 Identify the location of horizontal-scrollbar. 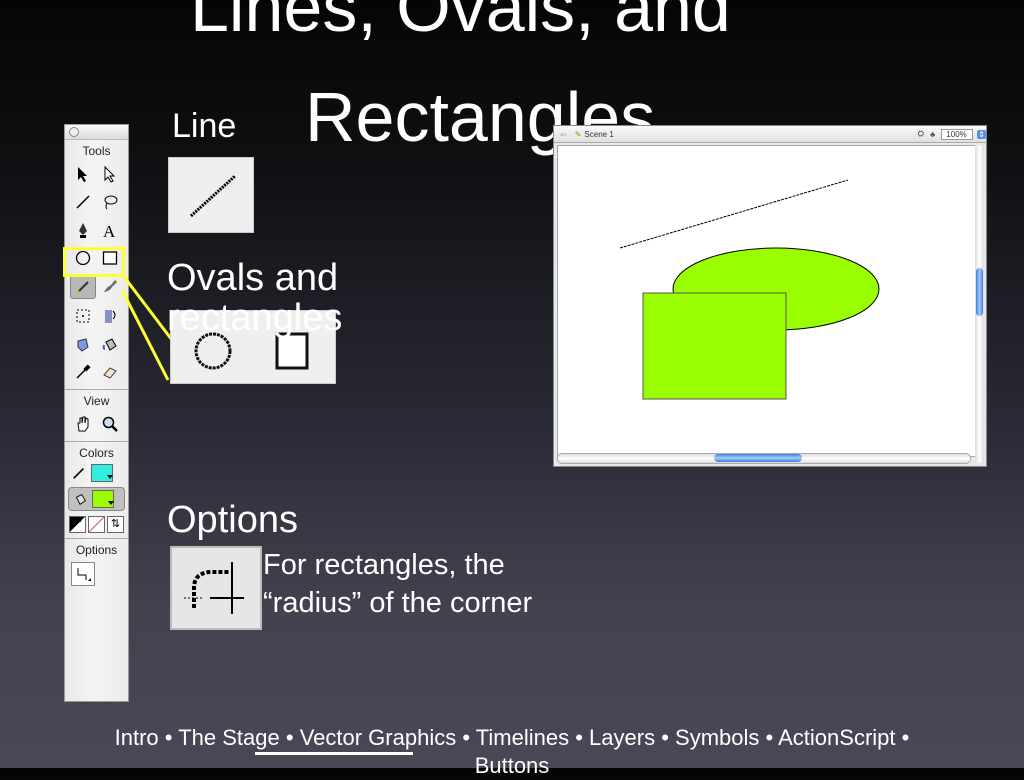
(764, 458).